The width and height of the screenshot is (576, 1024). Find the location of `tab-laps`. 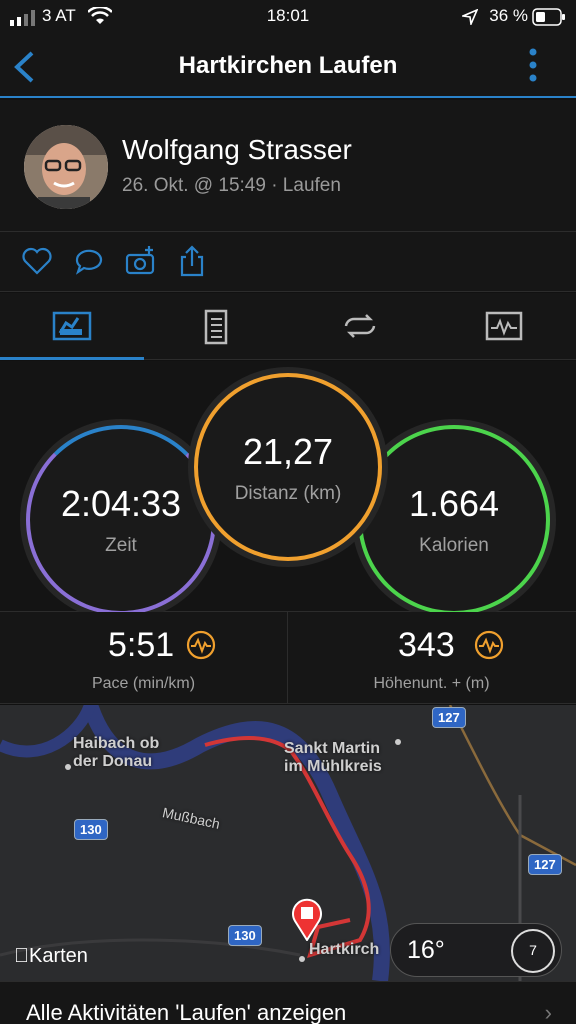

tab-laps is located at coordinates (360, 326).